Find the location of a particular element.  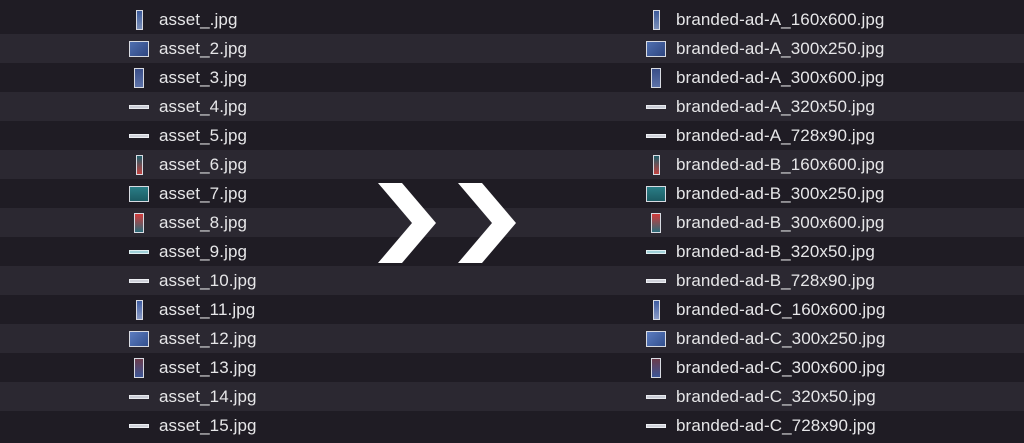

left-file-item: asset_11.jpg is located at coordinates (191, 309).